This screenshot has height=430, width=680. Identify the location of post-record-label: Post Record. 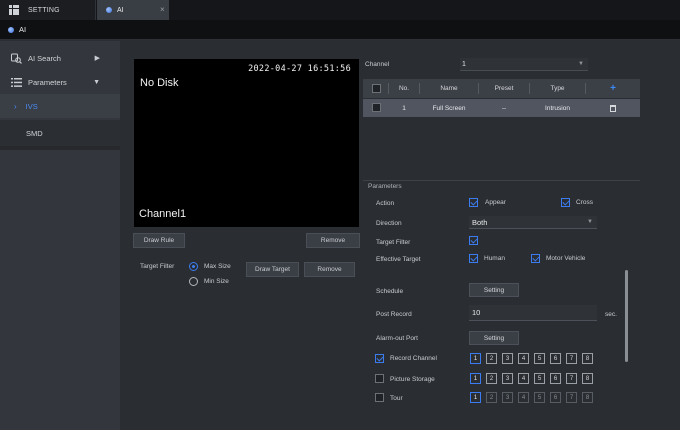
(394, 314).